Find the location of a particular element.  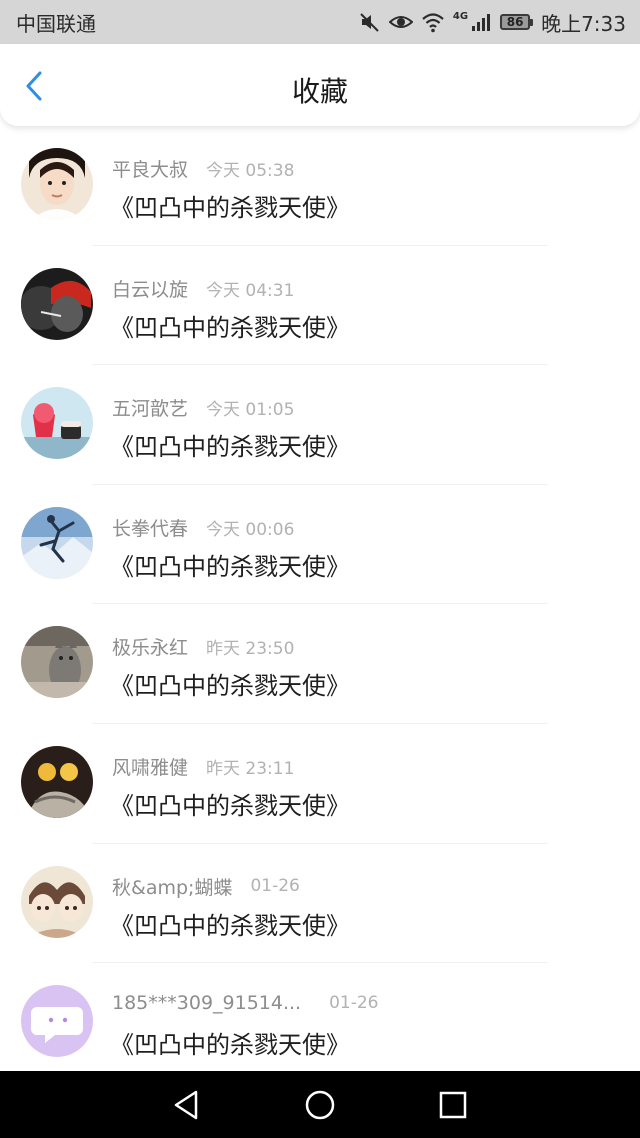

user-name: 长拳代春 is located at coordinates (150, 528).